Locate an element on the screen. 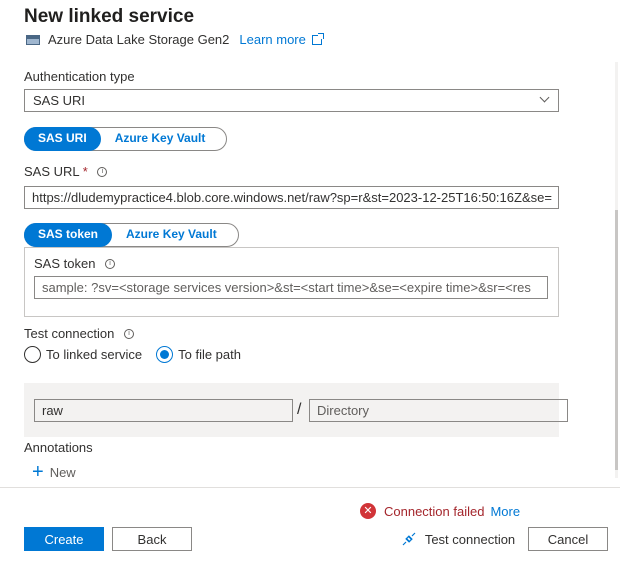 The image size is (620, 567). learn-more-link: Learn more is located at coordinates (281, 39).